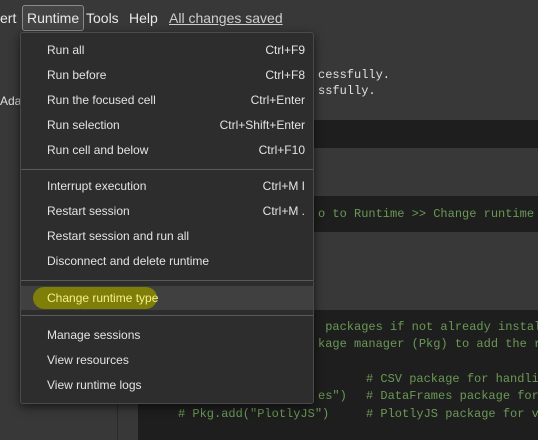 The height and width of the screenshot is (440, 538). Describe the element at coordinates (167, 125) in the screenshot. I see `menu-item-run-selection: Run selection Ctrl+Shift+Enter` at that location.